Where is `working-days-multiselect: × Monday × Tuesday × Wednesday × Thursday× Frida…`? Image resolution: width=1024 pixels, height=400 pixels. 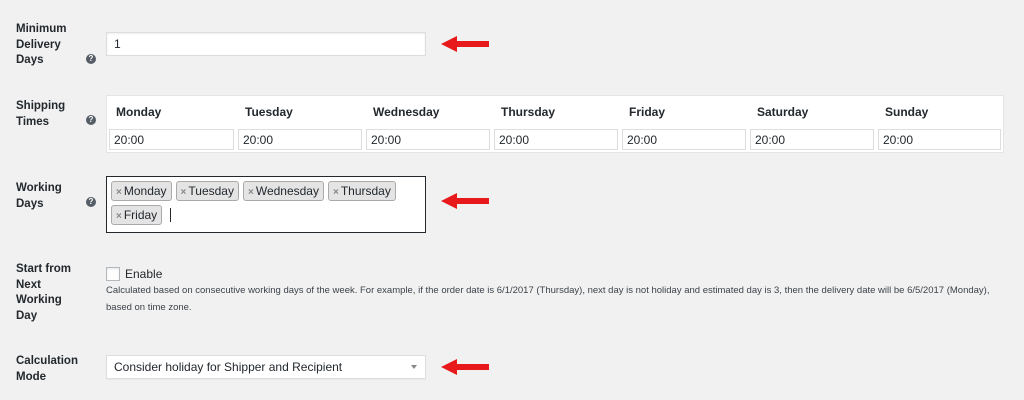
working-days-multiselect: × Monday × Tuesday × Wednesday × Thursday× Frida… is located at coordinates (266, 204).